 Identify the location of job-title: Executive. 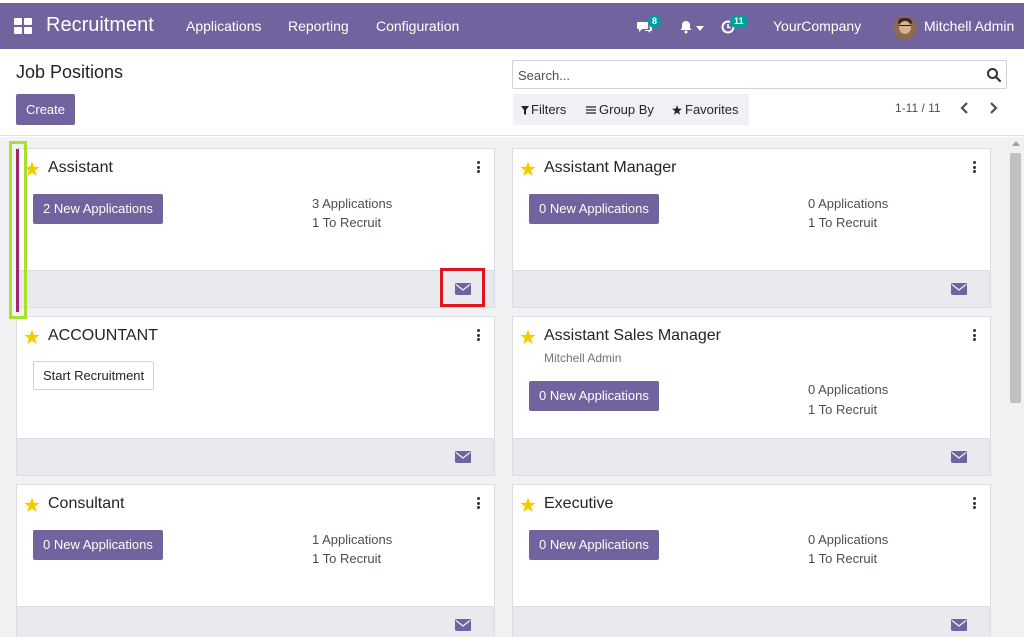
(578, 504).